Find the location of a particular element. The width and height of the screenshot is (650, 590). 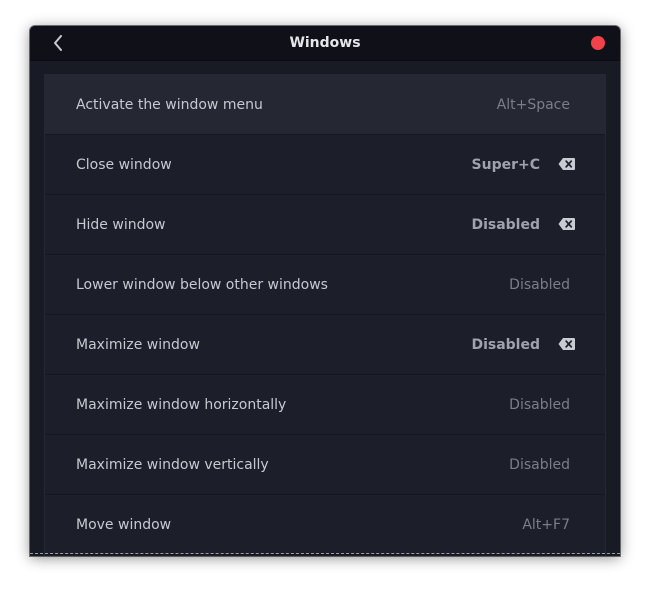

shortcut-row: Move window Alt+F7 is located at coordinates (325, 525).